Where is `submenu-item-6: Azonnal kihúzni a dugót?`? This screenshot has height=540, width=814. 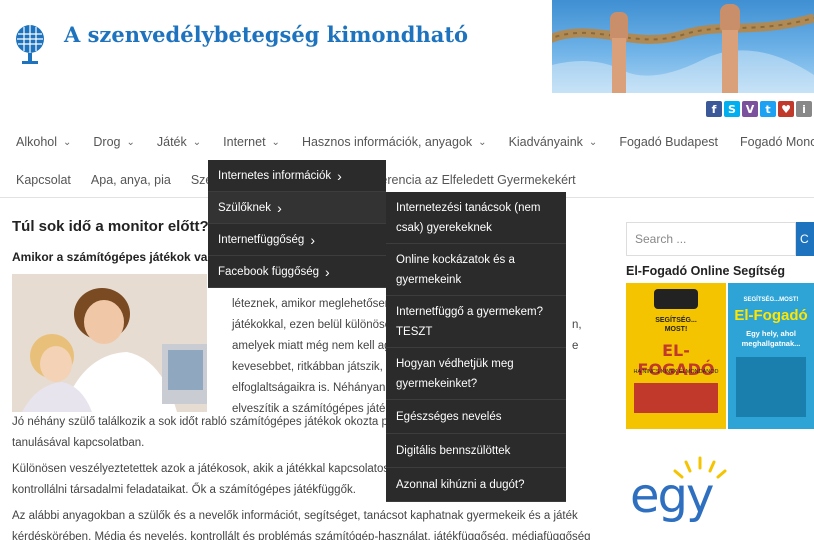 submenu-item-6: Azonnal kihúzni a dugót? is located at coordinates (476, 485).